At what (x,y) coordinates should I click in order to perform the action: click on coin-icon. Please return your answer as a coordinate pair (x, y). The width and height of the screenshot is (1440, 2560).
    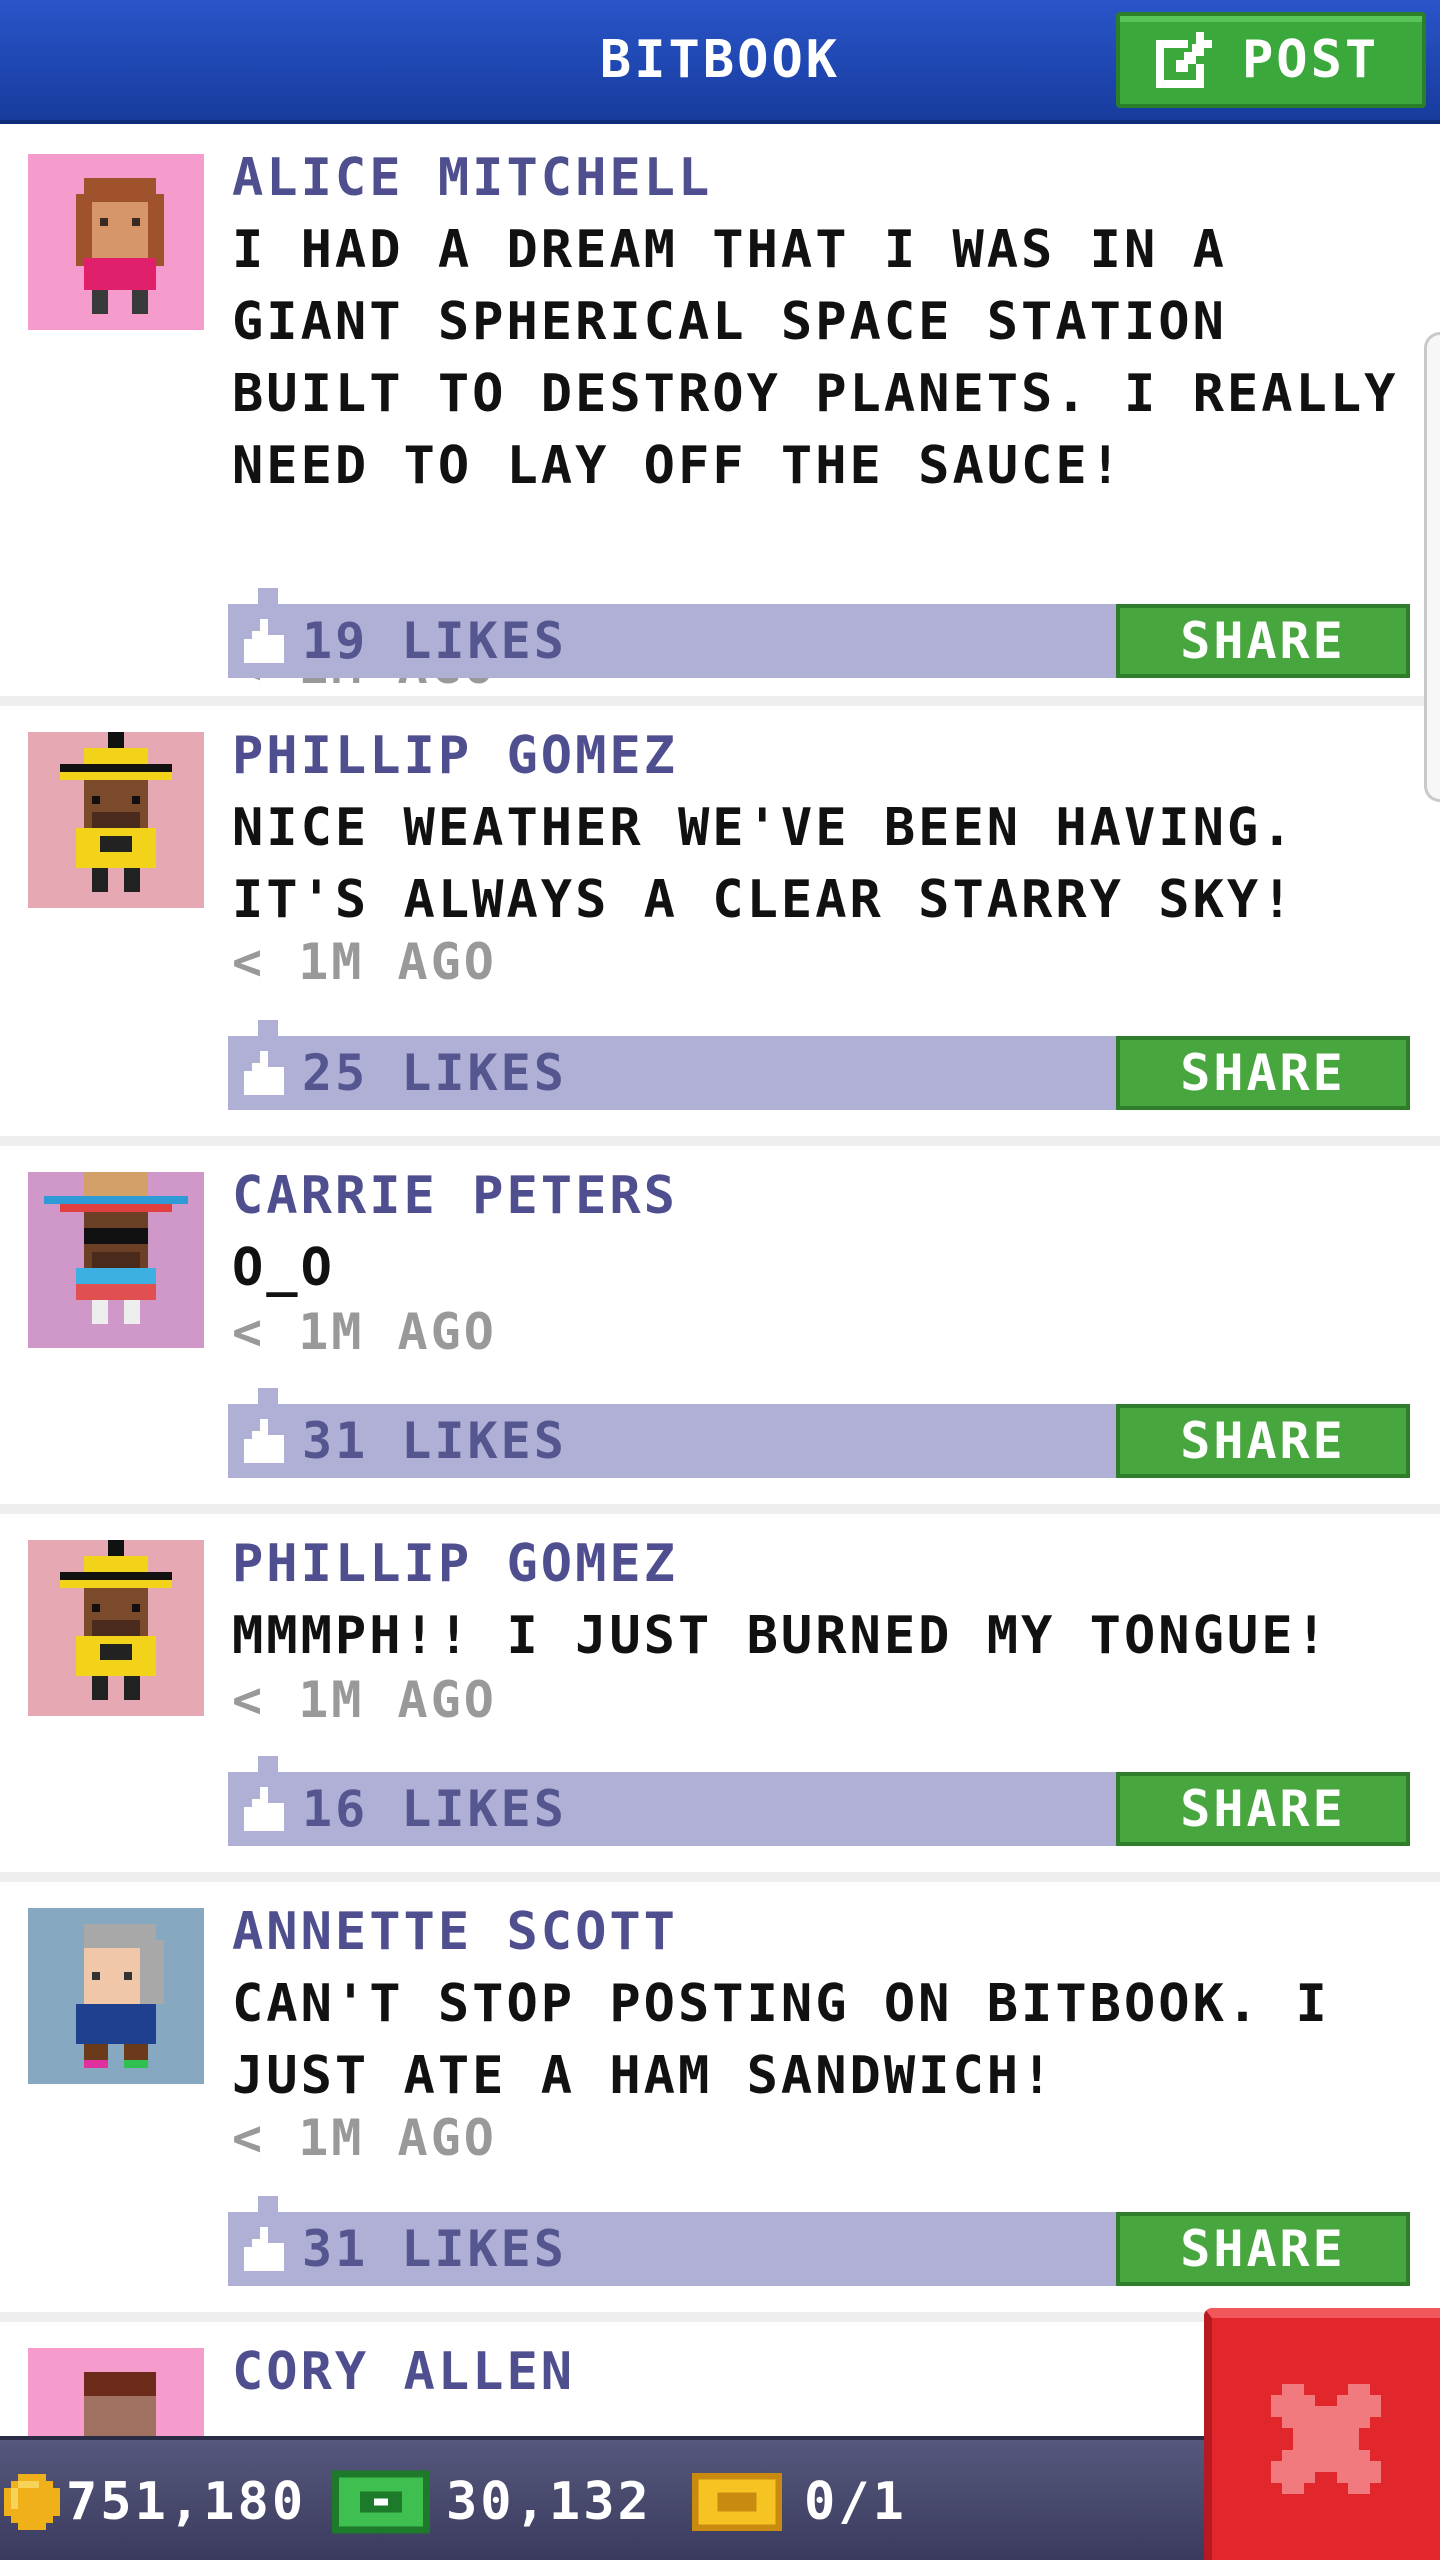
    Looking at the image, I should click on (32, 2502).